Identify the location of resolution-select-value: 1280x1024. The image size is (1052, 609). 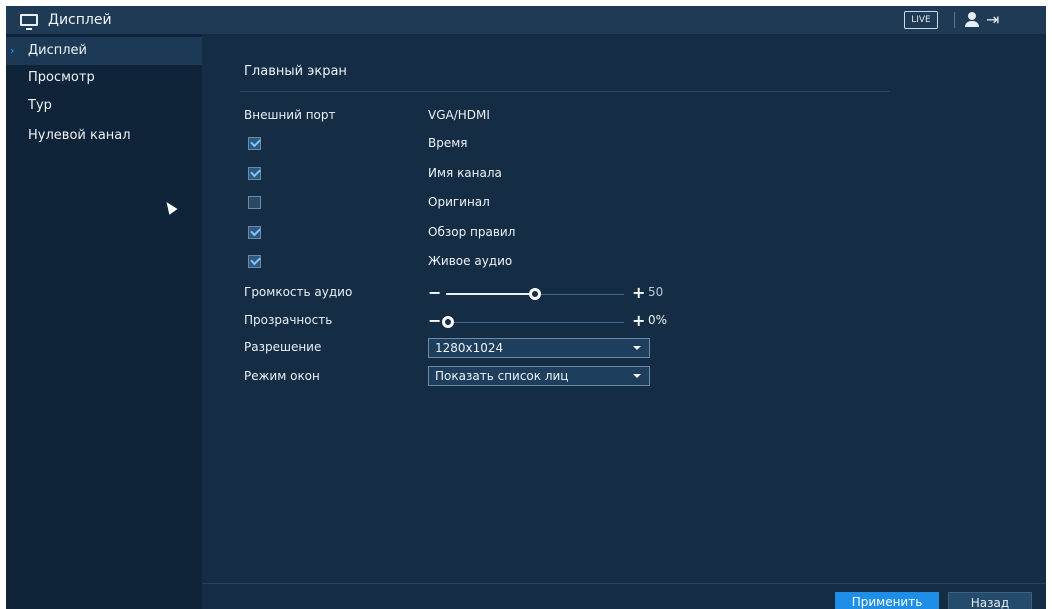
(469, 348).